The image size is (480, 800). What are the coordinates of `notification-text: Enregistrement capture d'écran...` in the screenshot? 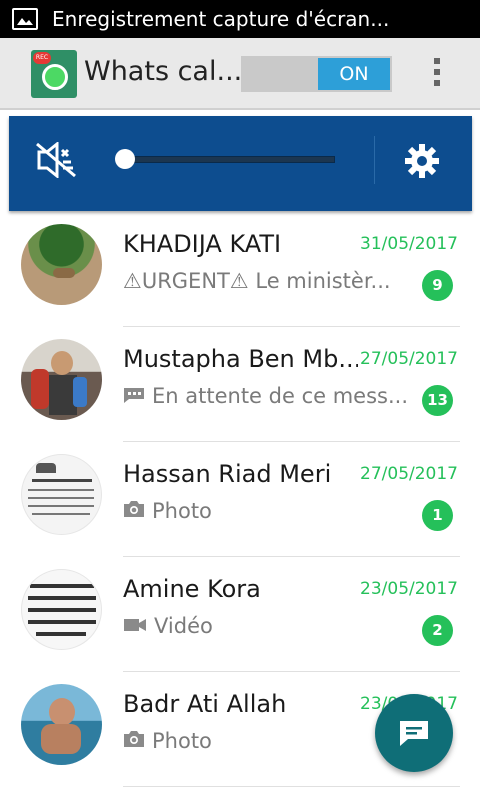 It's located at (221, 19).